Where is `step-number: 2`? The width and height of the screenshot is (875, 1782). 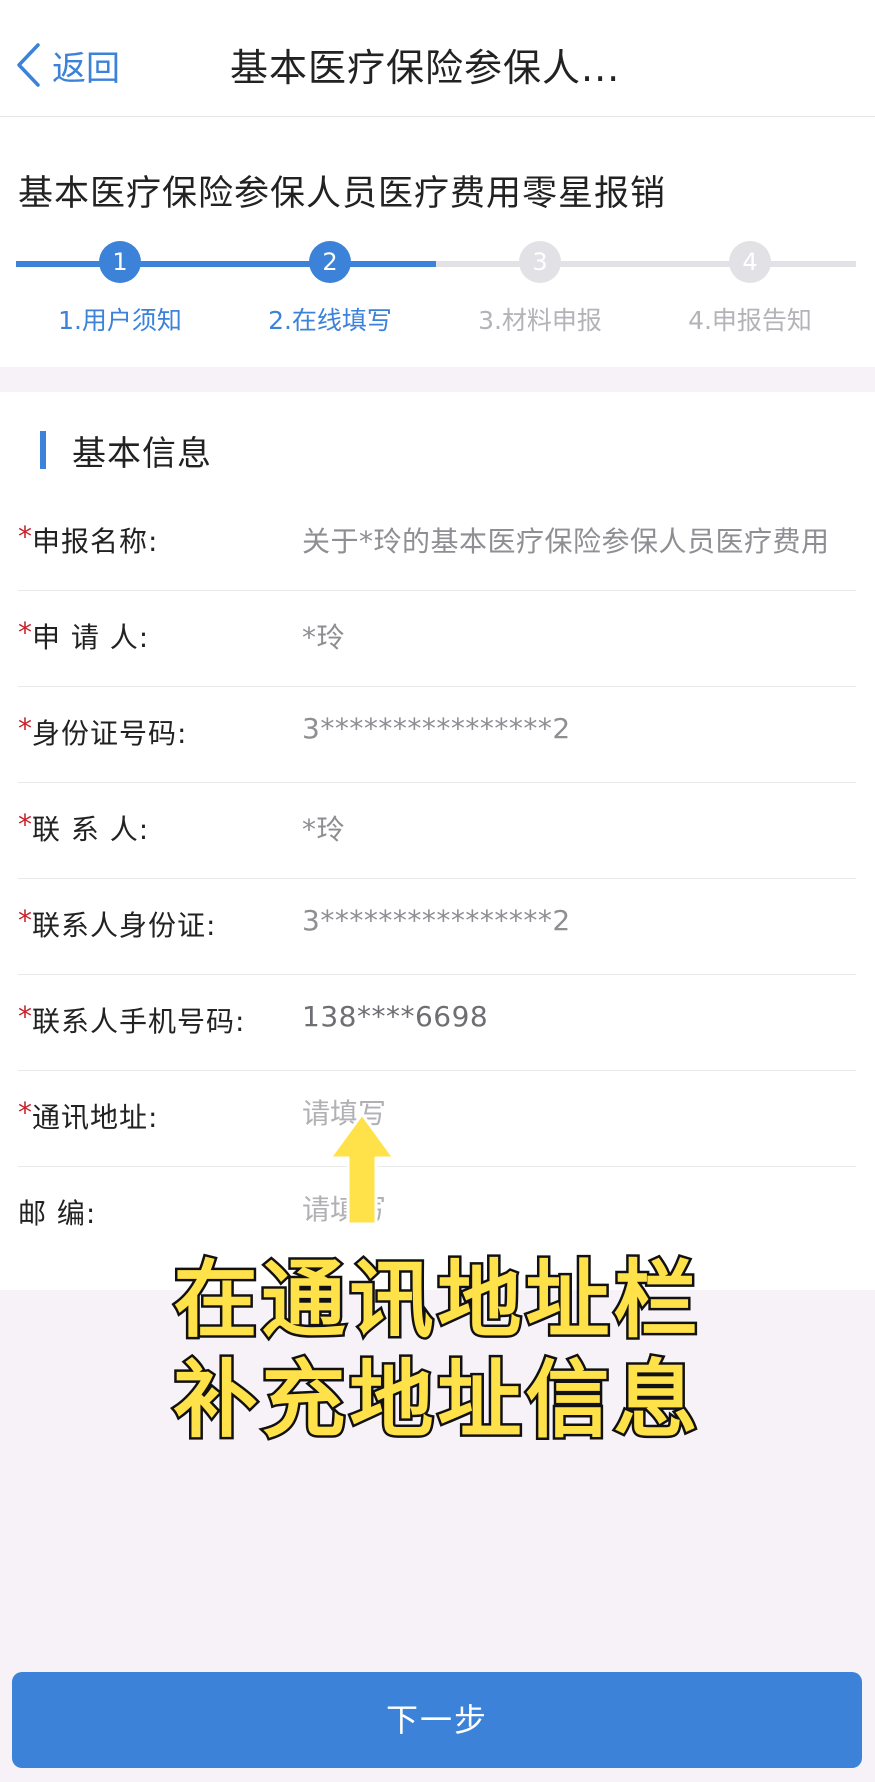
step-number: 2 is located at coordinates (330, 262).